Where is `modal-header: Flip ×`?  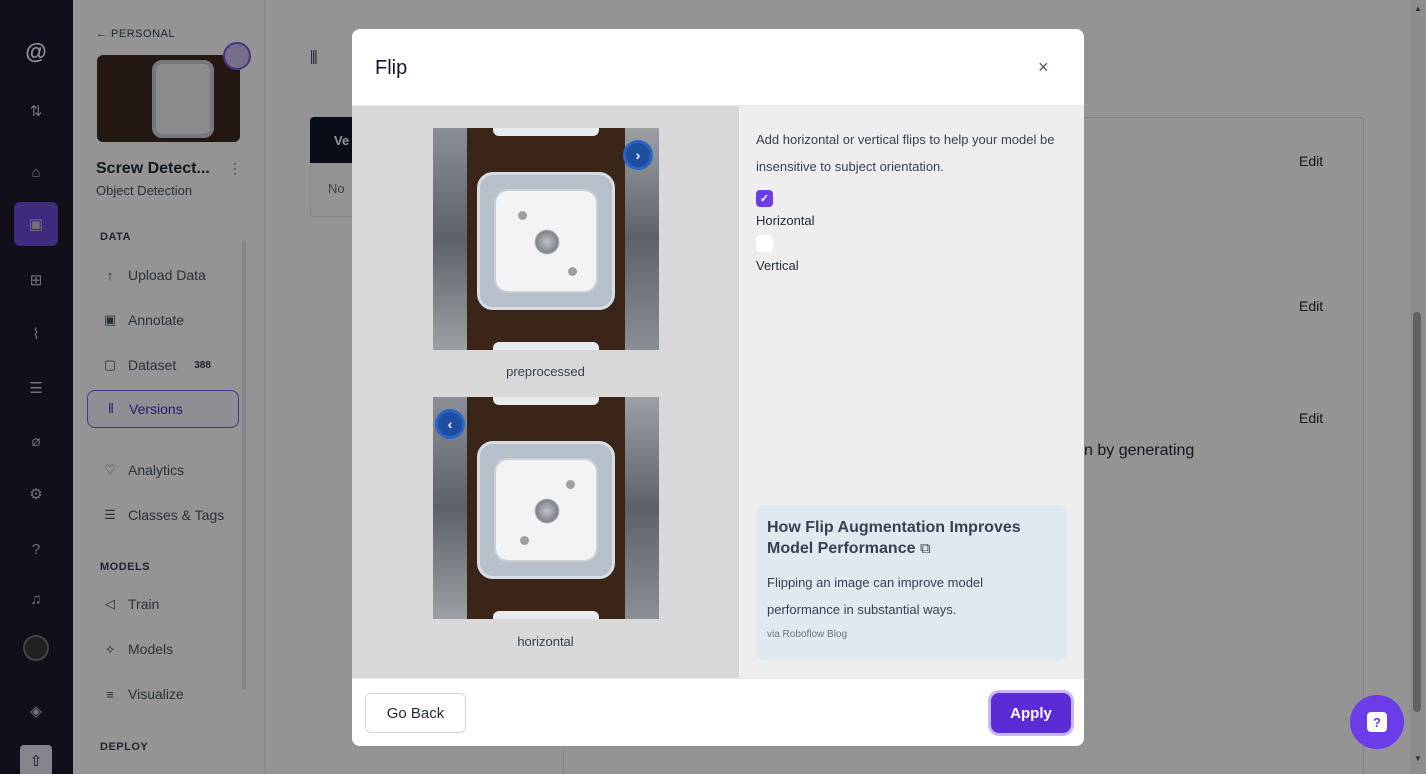
modal-header: Flip × is located at coordinates (718, 67).